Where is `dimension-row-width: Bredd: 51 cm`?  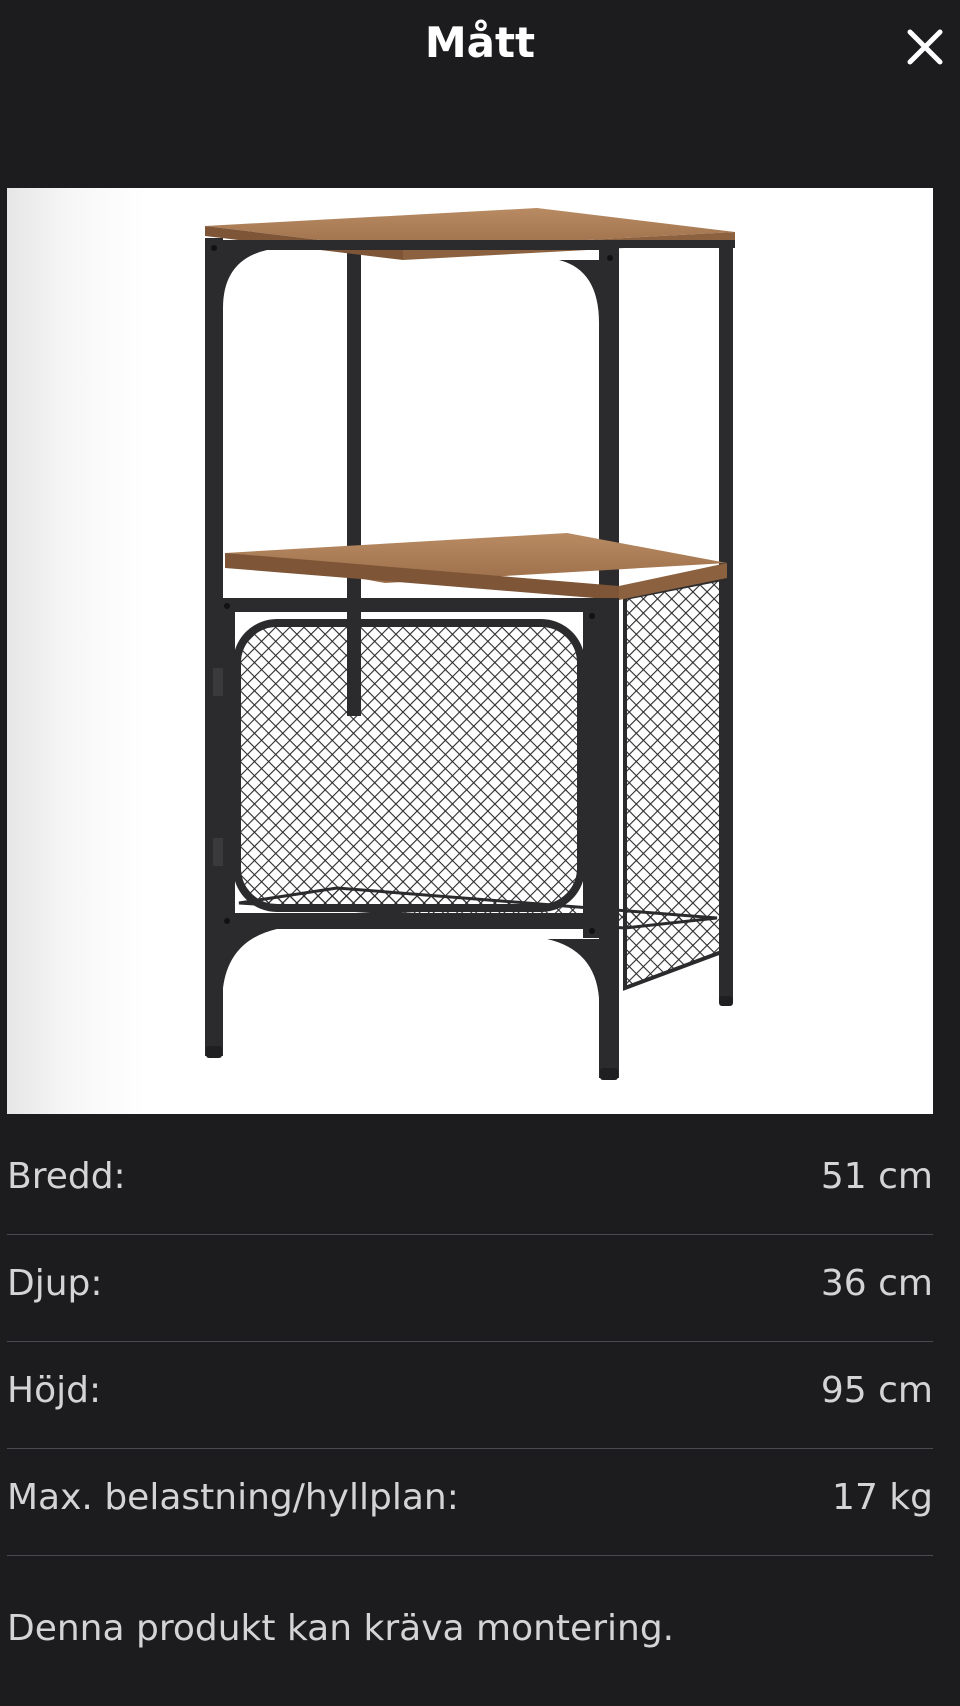
dimension-row-width: Bredd: 51 cm is located at coordinates (470, 1181).